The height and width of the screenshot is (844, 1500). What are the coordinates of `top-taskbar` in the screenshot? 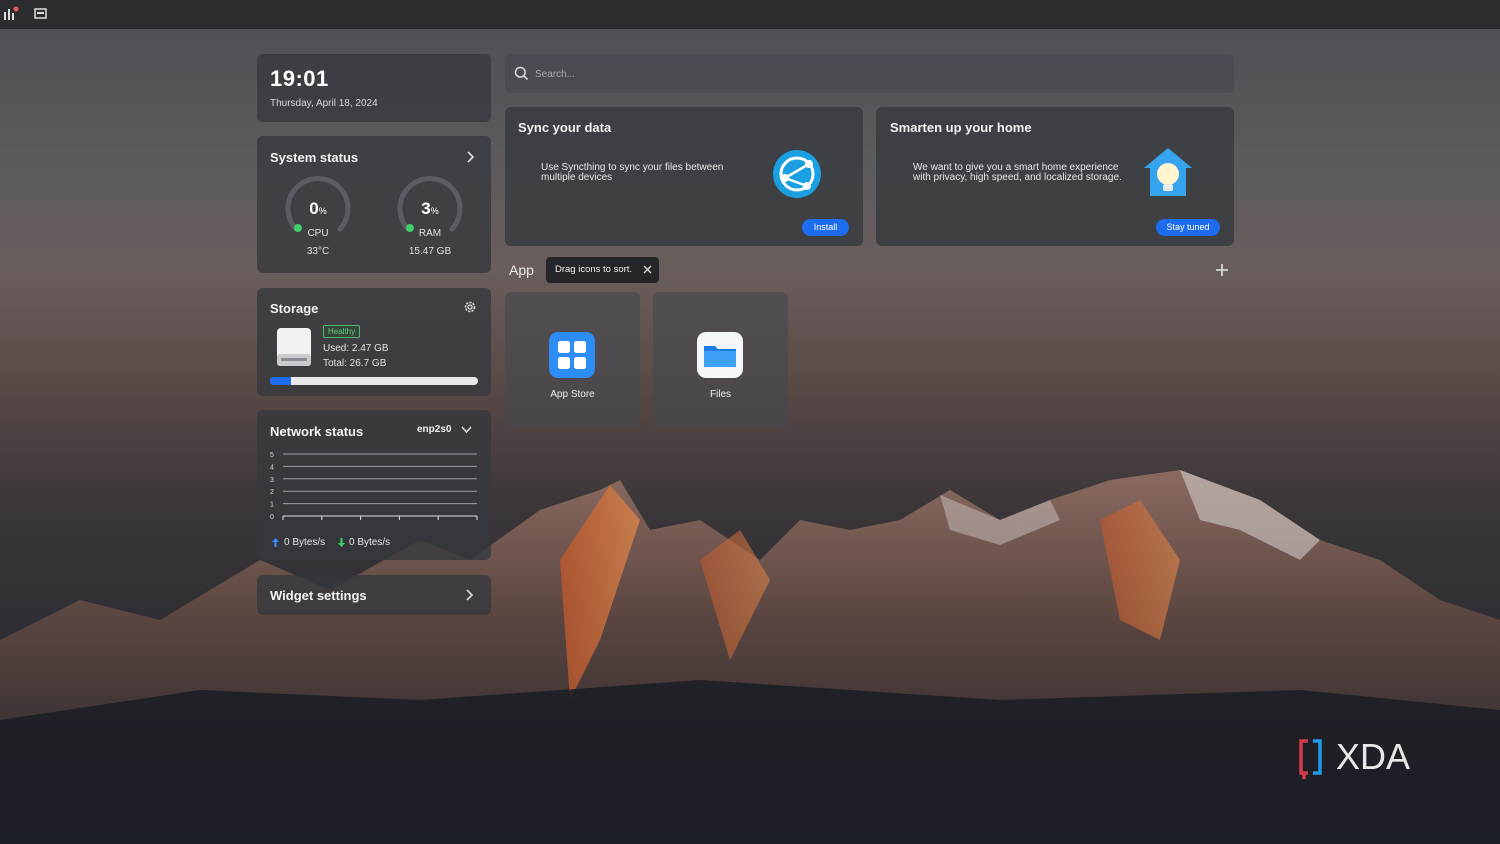 It's located at (750, 14).